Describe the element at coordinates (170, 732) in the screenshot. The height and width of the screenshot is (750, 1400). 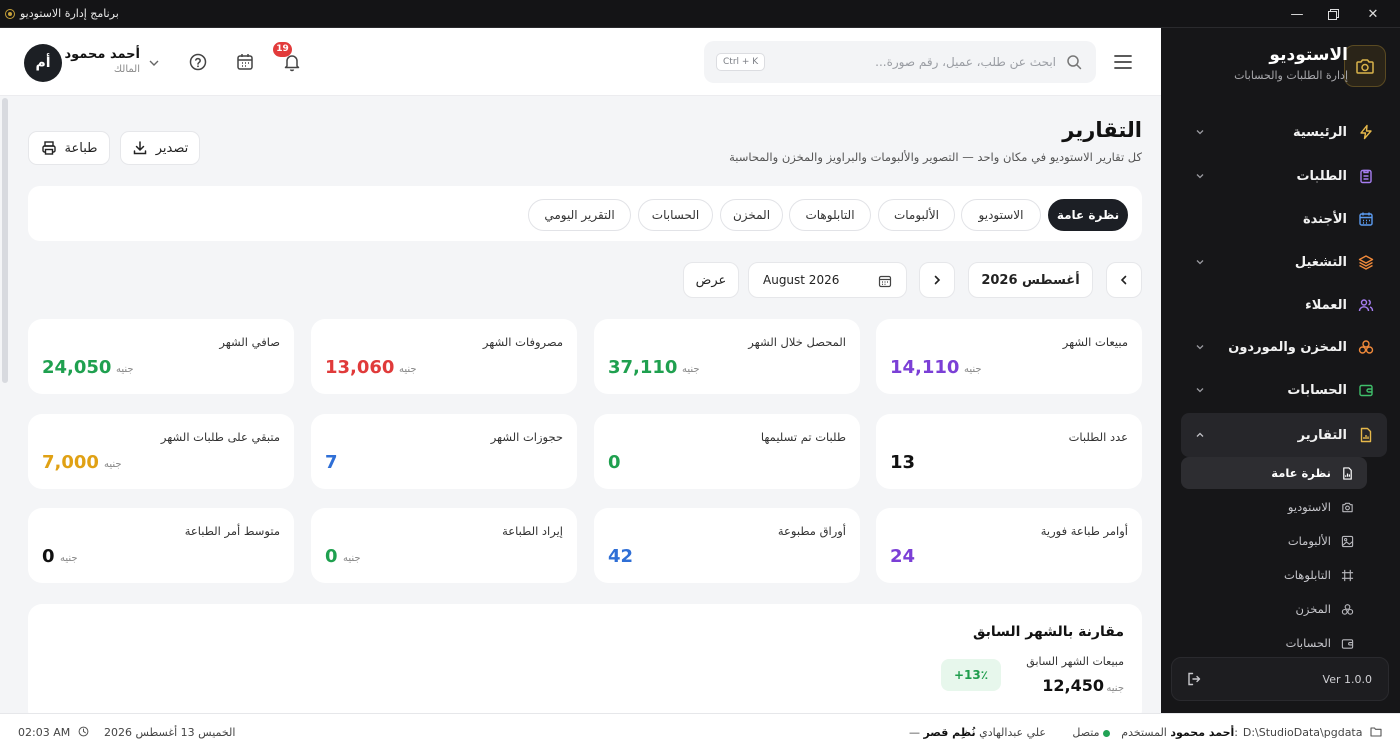
I see `status-date: الخميس 13 أغسطس 2026` at that location.